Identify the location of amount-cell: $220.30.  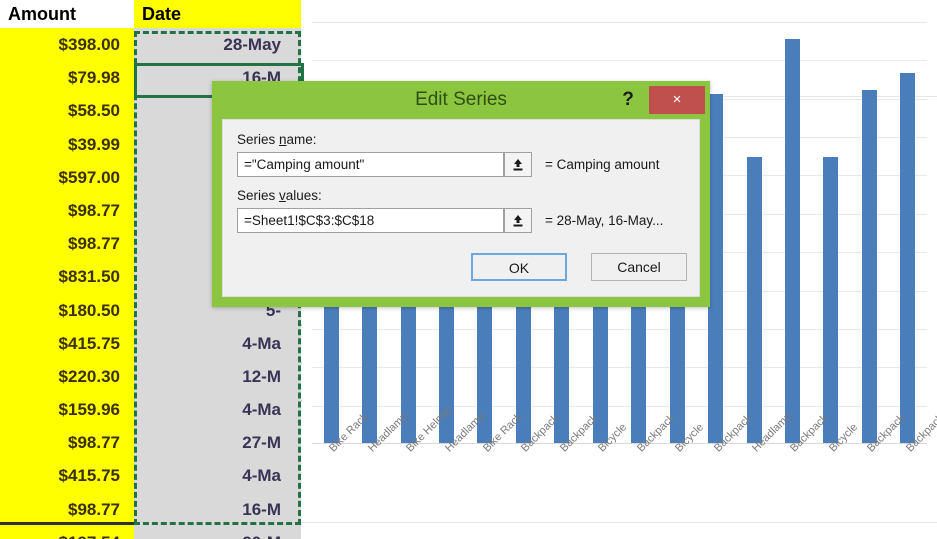
(67, 376).